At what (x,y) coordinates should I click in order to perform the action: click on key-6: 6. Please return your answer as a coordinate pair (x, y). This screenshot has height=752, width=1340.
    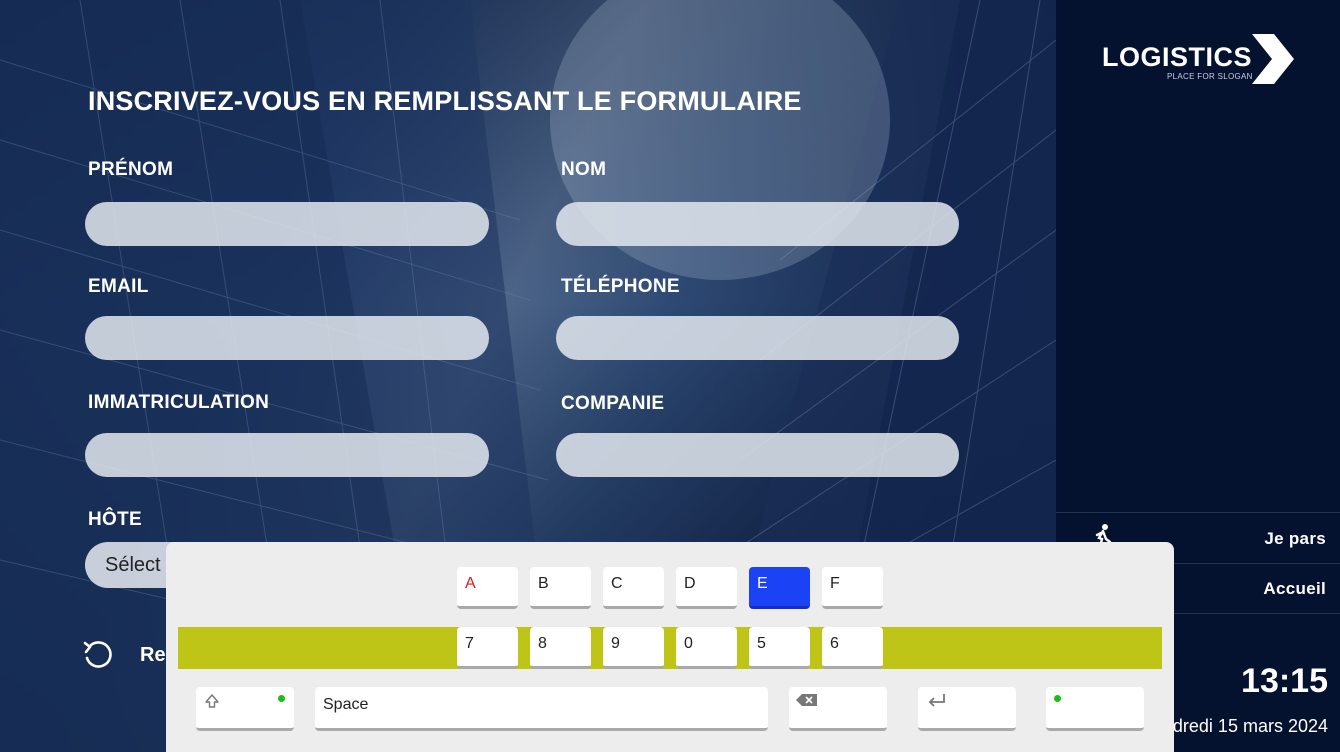
    Looking at the image, I should click on (852, 648).